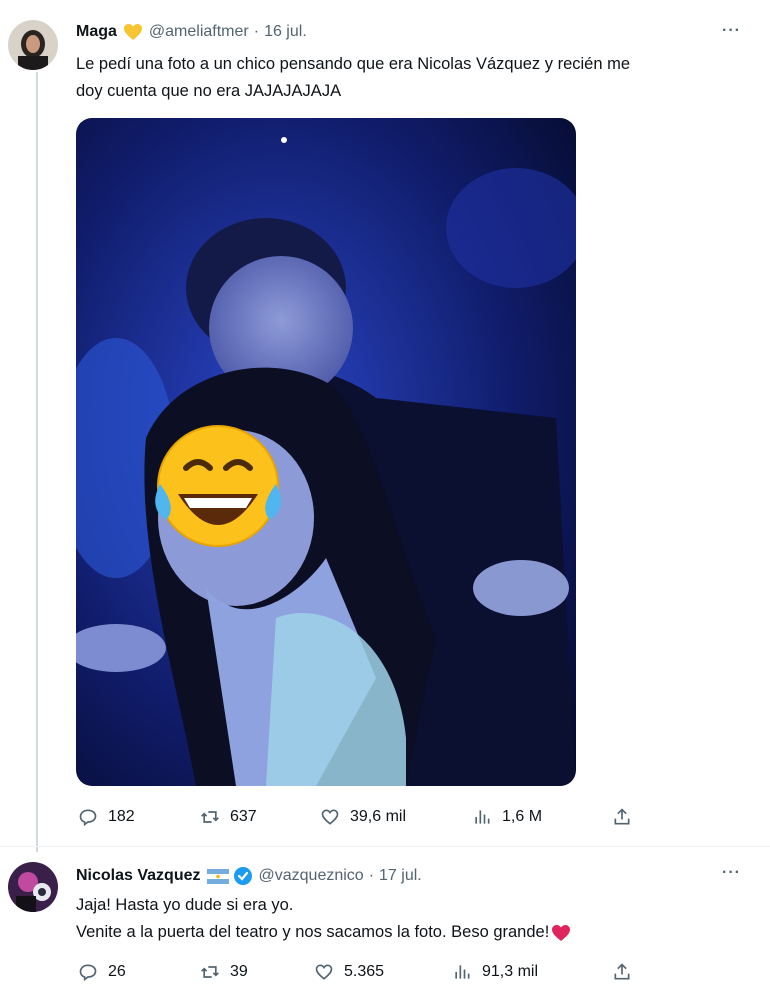 The image size is (770, 1006). Describe the element at coordinates (561, 933) in the screenshot. I see `red-heart-icon` at that location.